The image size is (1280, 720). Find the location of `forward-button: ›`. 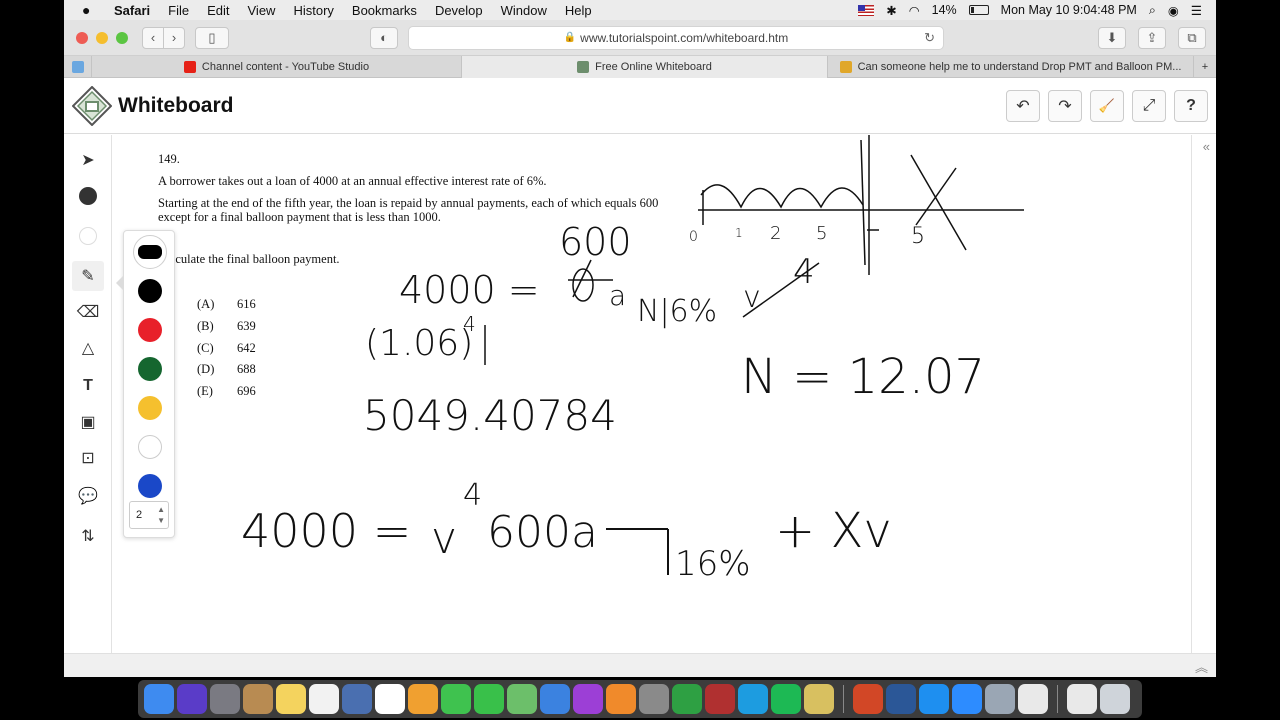

forward-button: › is located at coordinates (174, 37).